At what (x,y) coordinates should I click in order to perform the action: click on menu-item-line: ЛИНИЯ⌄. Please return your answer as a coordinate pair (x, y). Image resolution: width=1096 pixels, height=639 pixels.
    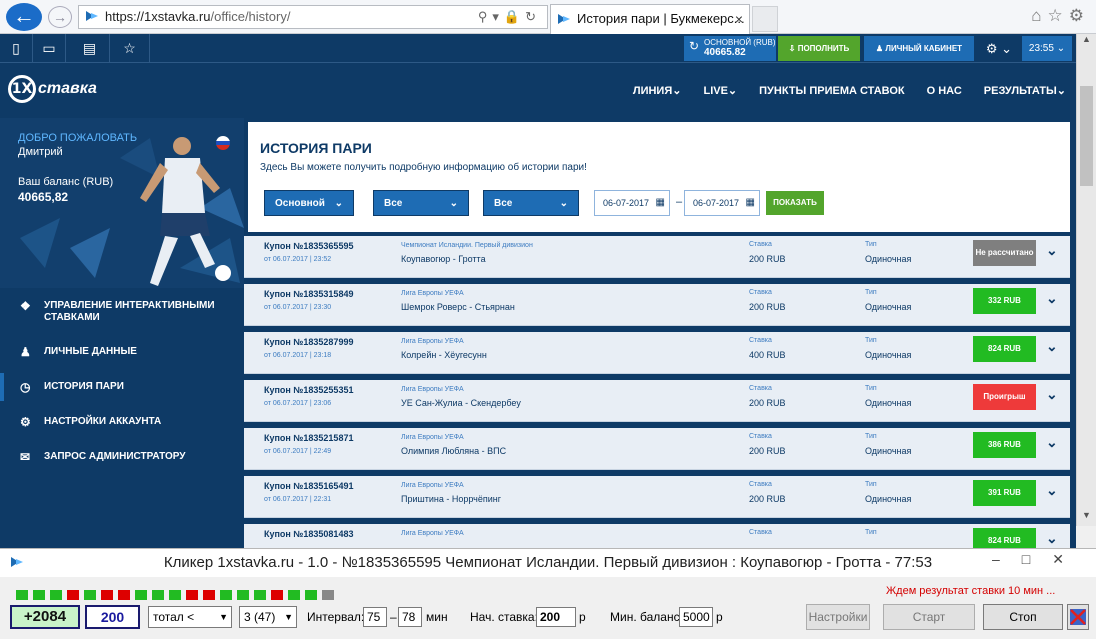
    Looking at the image, I should click on (657, 90).